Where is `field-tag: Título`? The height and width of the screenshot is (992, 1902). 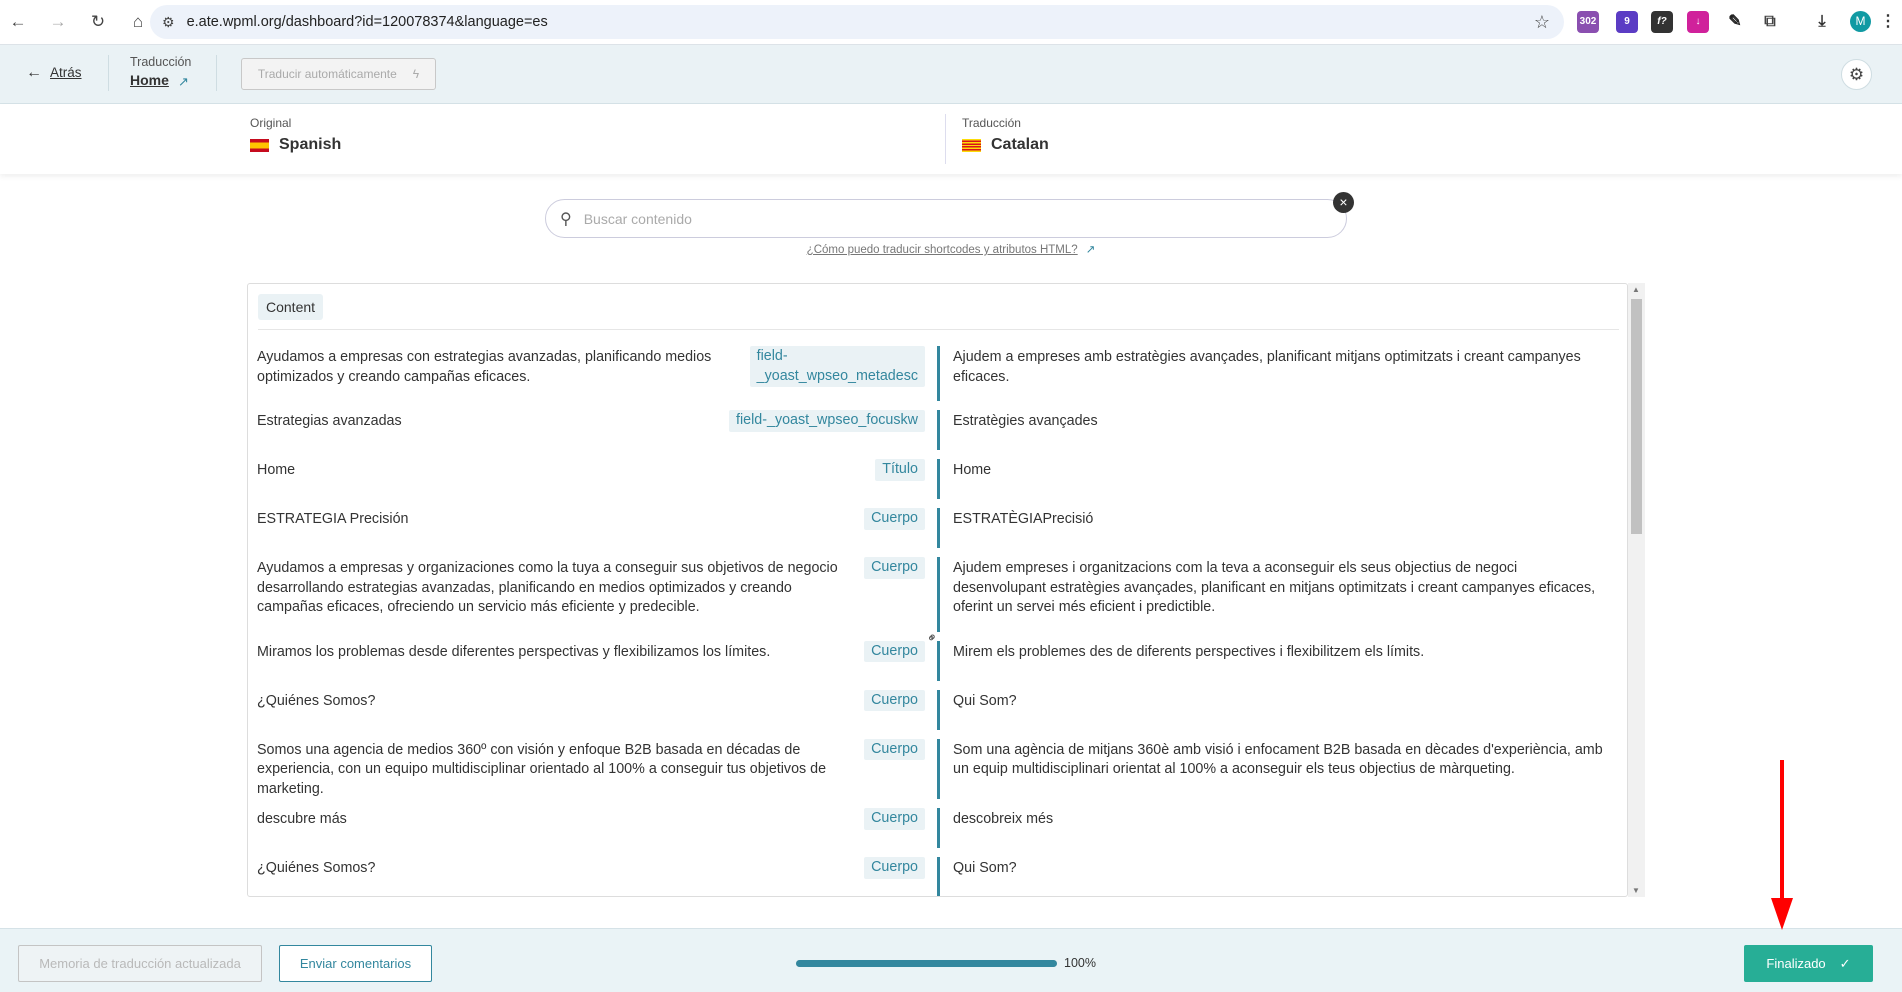 field-tag: Título is located at coordinates (900, 470).